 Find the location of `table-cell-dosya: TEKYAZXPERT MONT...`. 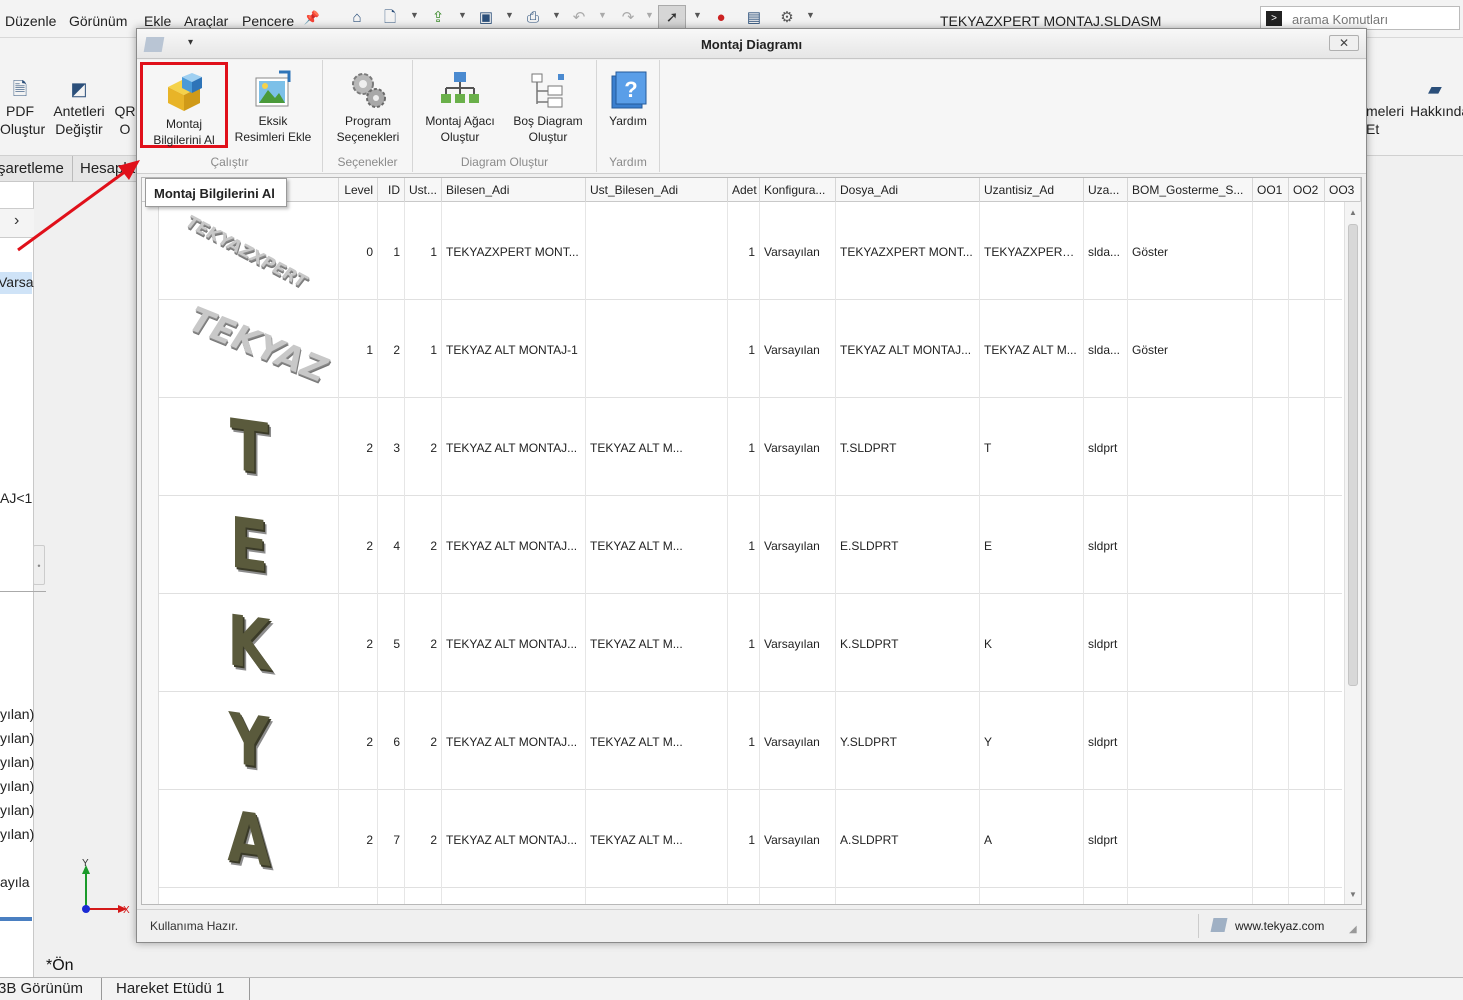

table-cell-dosya: TEKYAZXPERT MONT... is located at coordinates (908, 251).